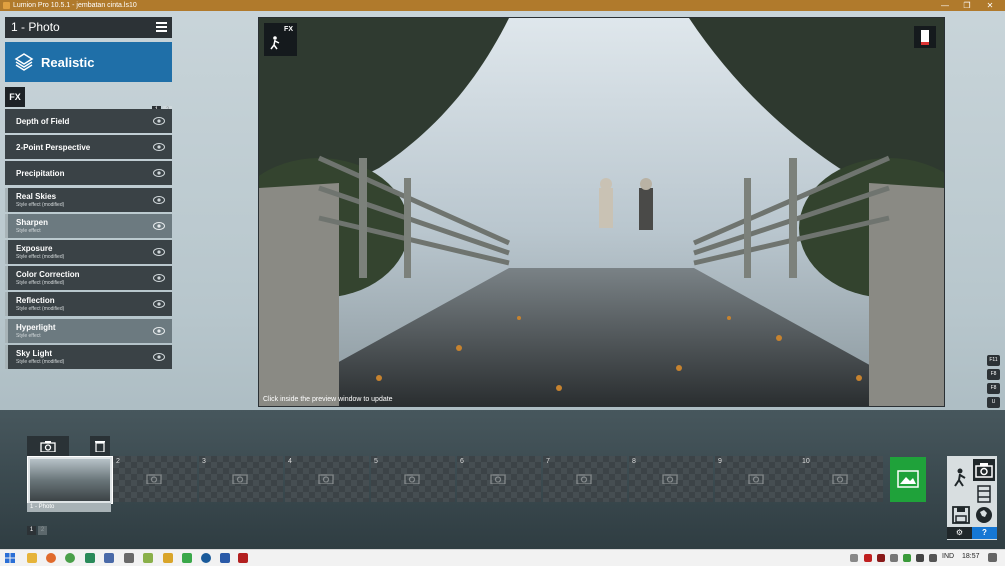 The height and width of the screenshot is (566, 1005). I want to click on globe-icon, so click(984, 515).